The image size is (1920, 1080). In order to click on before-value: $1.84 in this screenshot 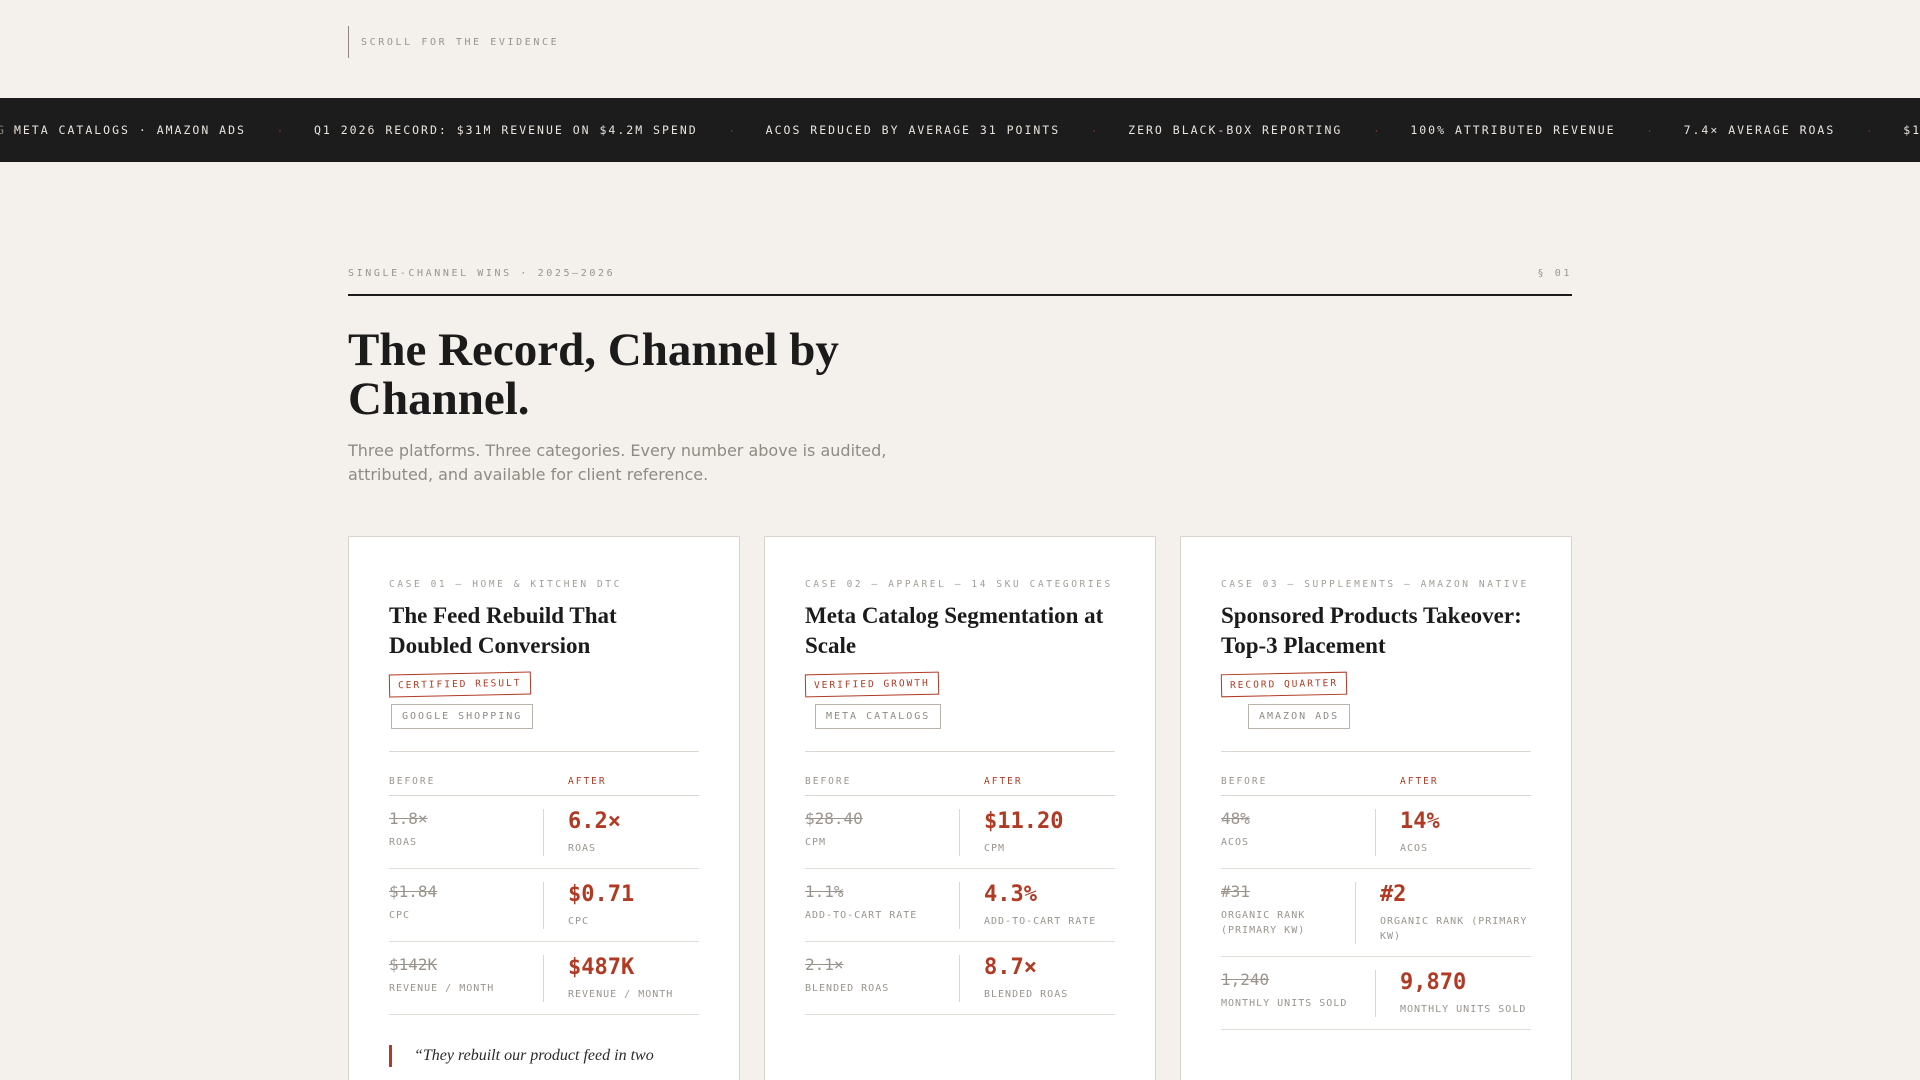, I will do `click(413, 891)`.